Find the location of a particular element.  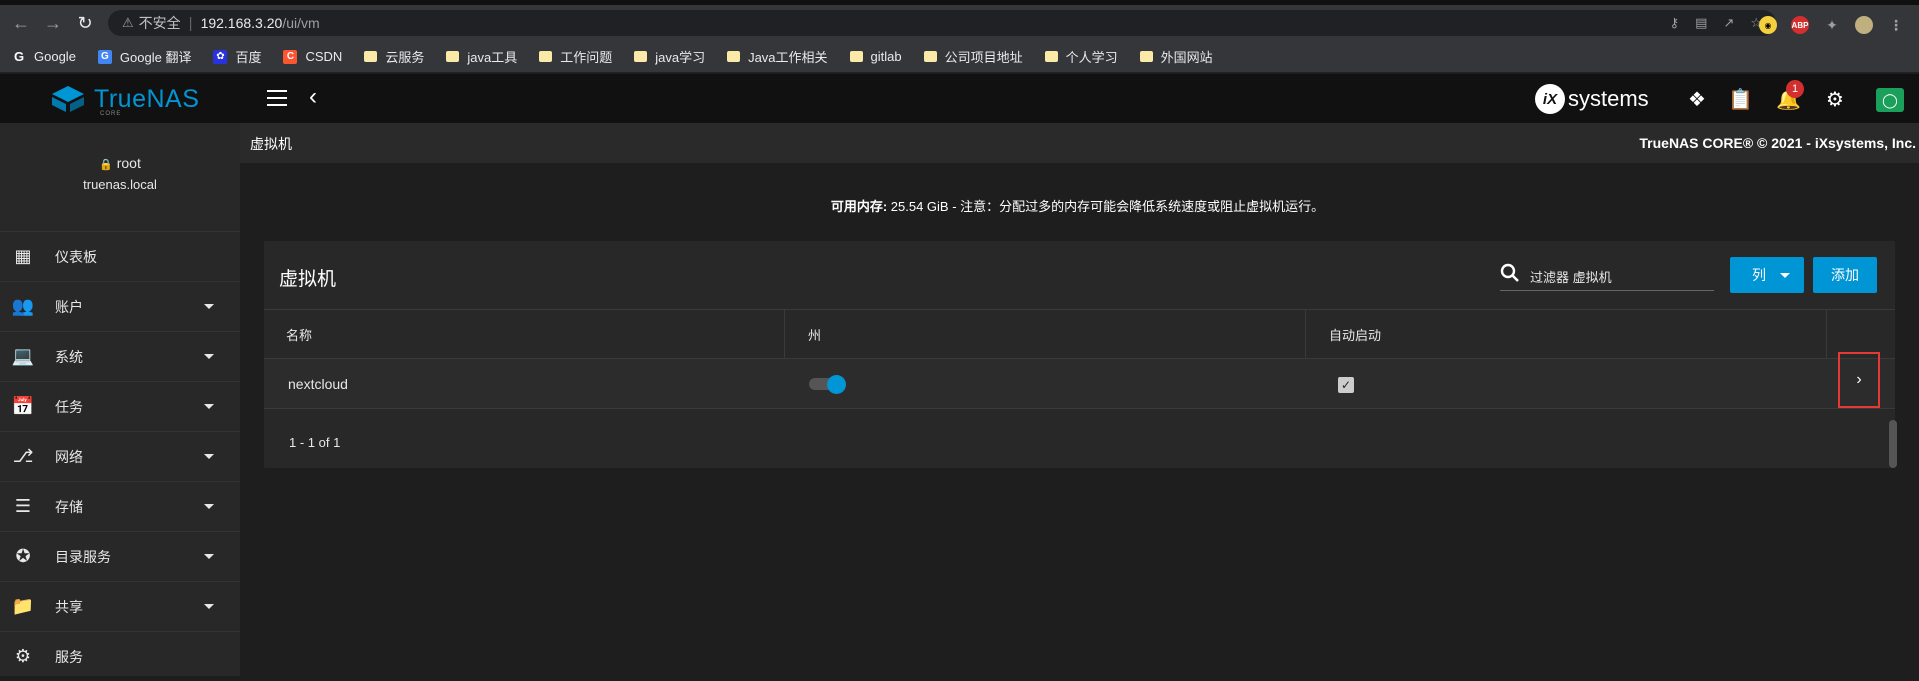

translate-icon: G is located at coordinates (104, 56).